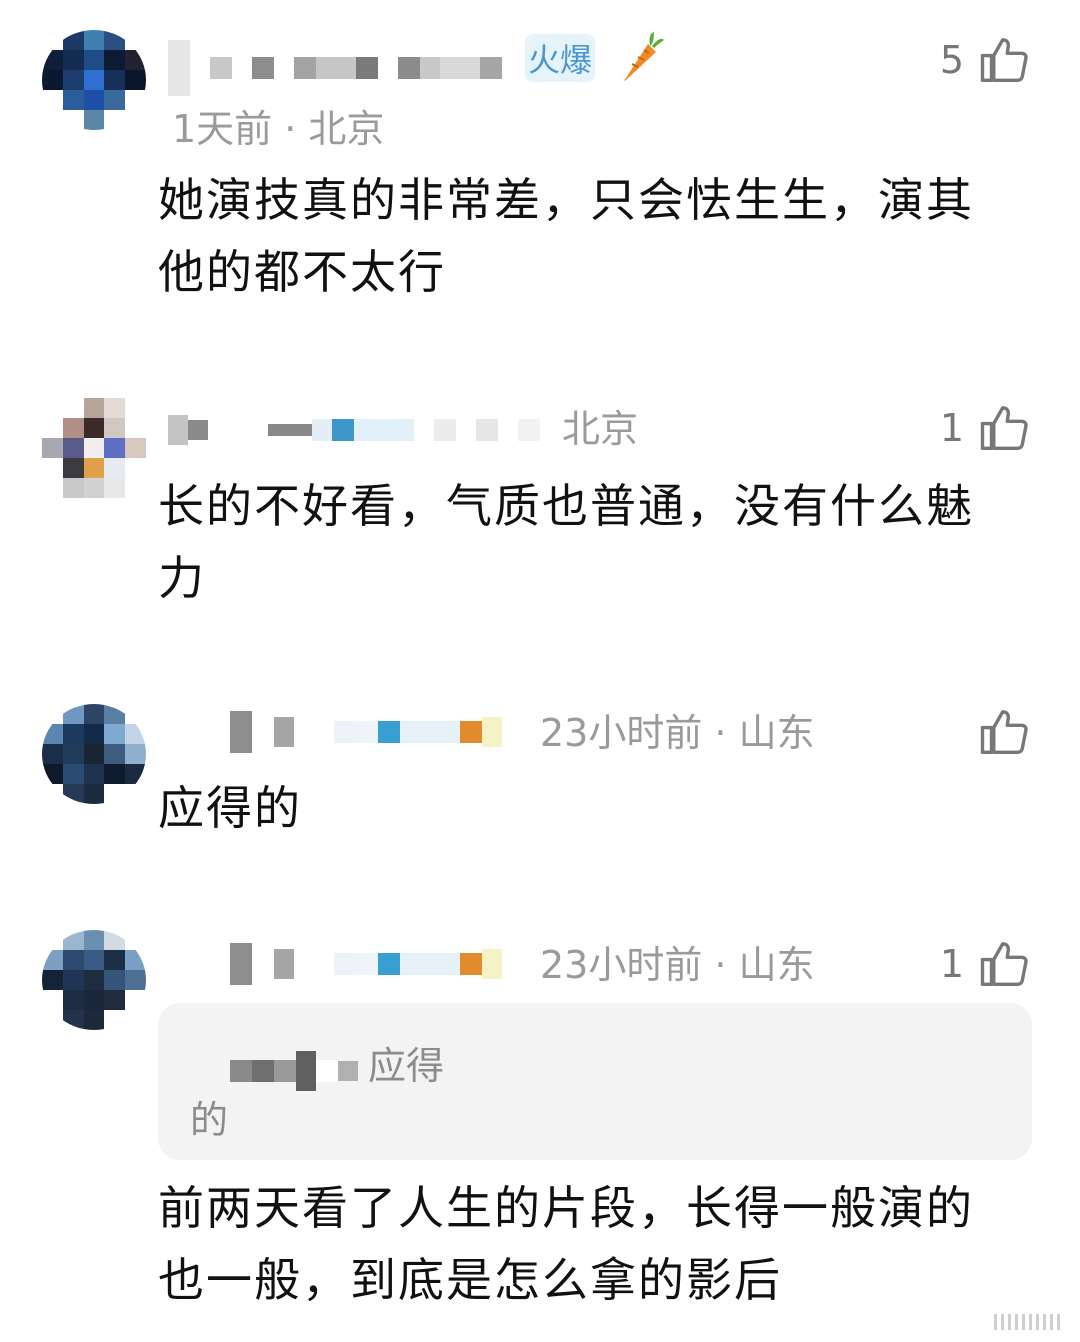  Describe the element at coordinates (1027, 1322) in the screenshot. I see `watermark` at that location.